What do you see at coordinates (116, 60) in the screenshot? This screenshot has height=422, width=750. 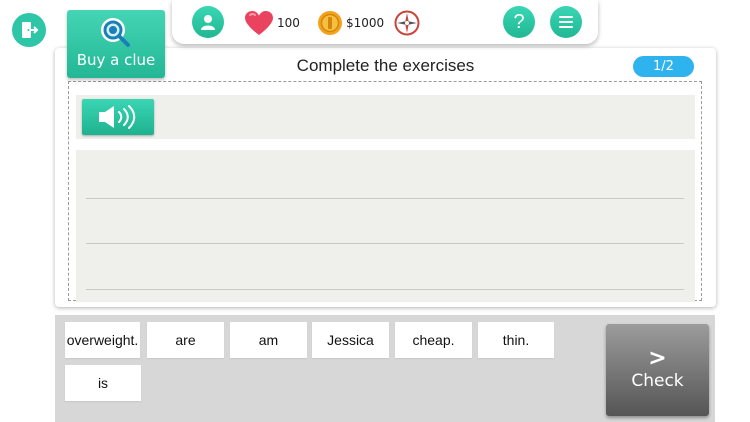 I see `buy-clue-label: Buy a clue` at bounding box center [116, 60].